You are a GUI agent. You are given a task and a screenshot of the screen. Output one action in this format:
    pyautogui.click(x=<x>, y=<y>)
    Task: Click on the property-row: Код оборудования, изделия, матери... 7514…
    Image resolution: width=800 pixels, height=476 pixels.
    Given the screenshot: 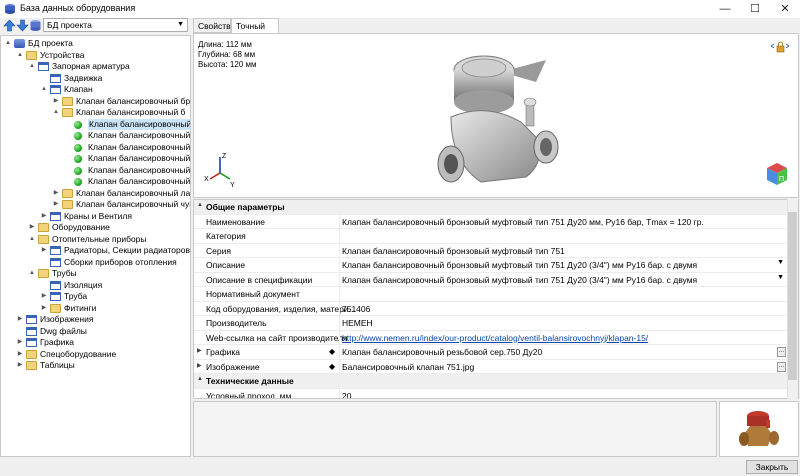 What is the action you would take?
    pyautogui.click(x=491, y=308)
    